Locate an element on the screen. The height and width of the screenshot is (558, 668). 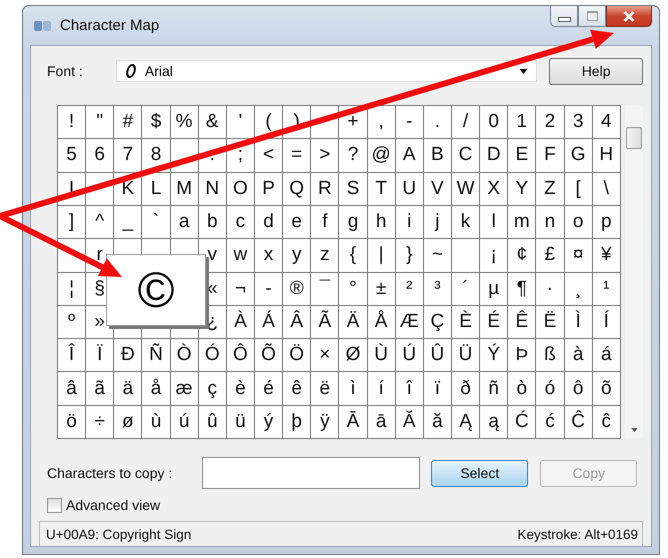
character-cell: Î is located at coordinates (72, 355).